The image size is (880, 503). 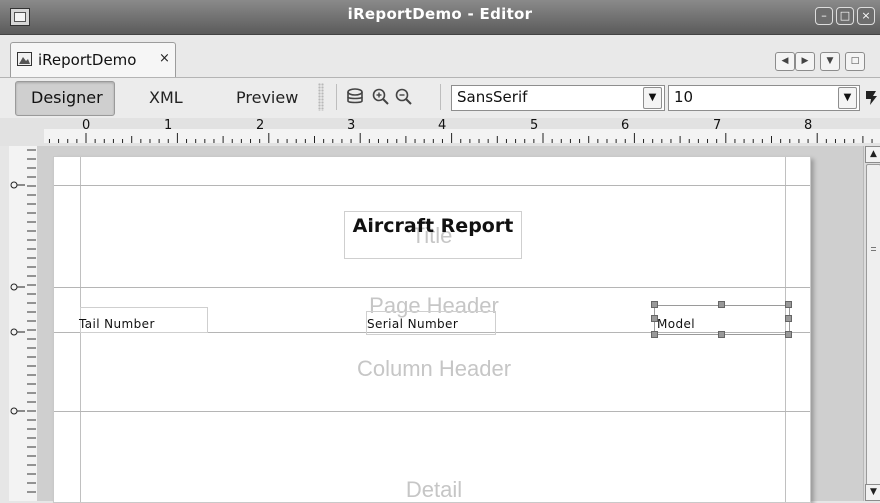 What do you see at coordinates (321, 97) in the screenshot?
I see `toolbar-grip` at bounding box center [321, 97].